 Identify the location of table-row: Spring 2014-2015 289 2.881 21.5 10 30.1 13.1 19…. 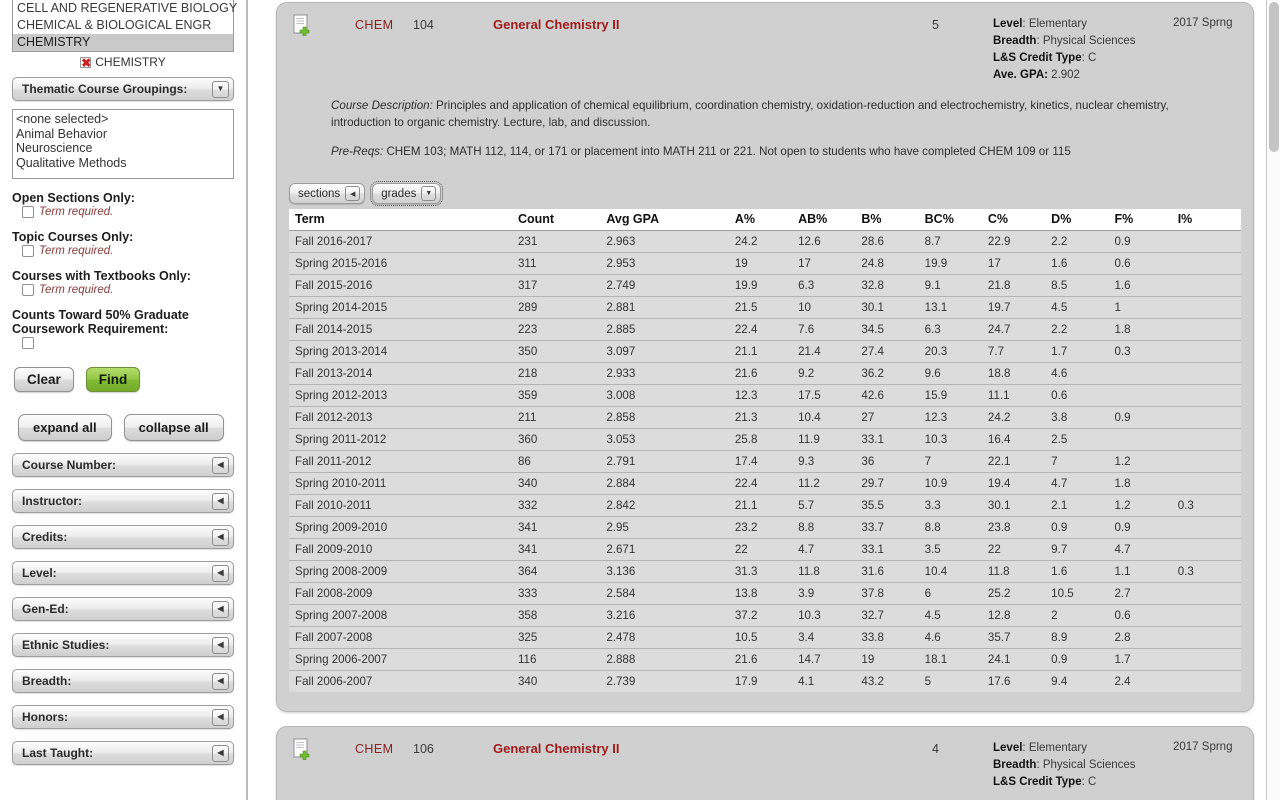
(765, 307).